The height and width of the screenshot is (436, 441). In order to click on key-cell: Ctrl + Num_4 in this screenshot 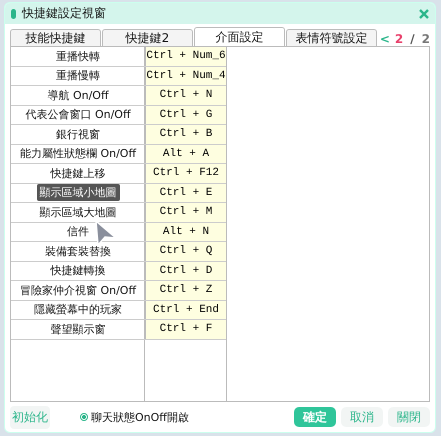, I will do `click(186, 75)`.